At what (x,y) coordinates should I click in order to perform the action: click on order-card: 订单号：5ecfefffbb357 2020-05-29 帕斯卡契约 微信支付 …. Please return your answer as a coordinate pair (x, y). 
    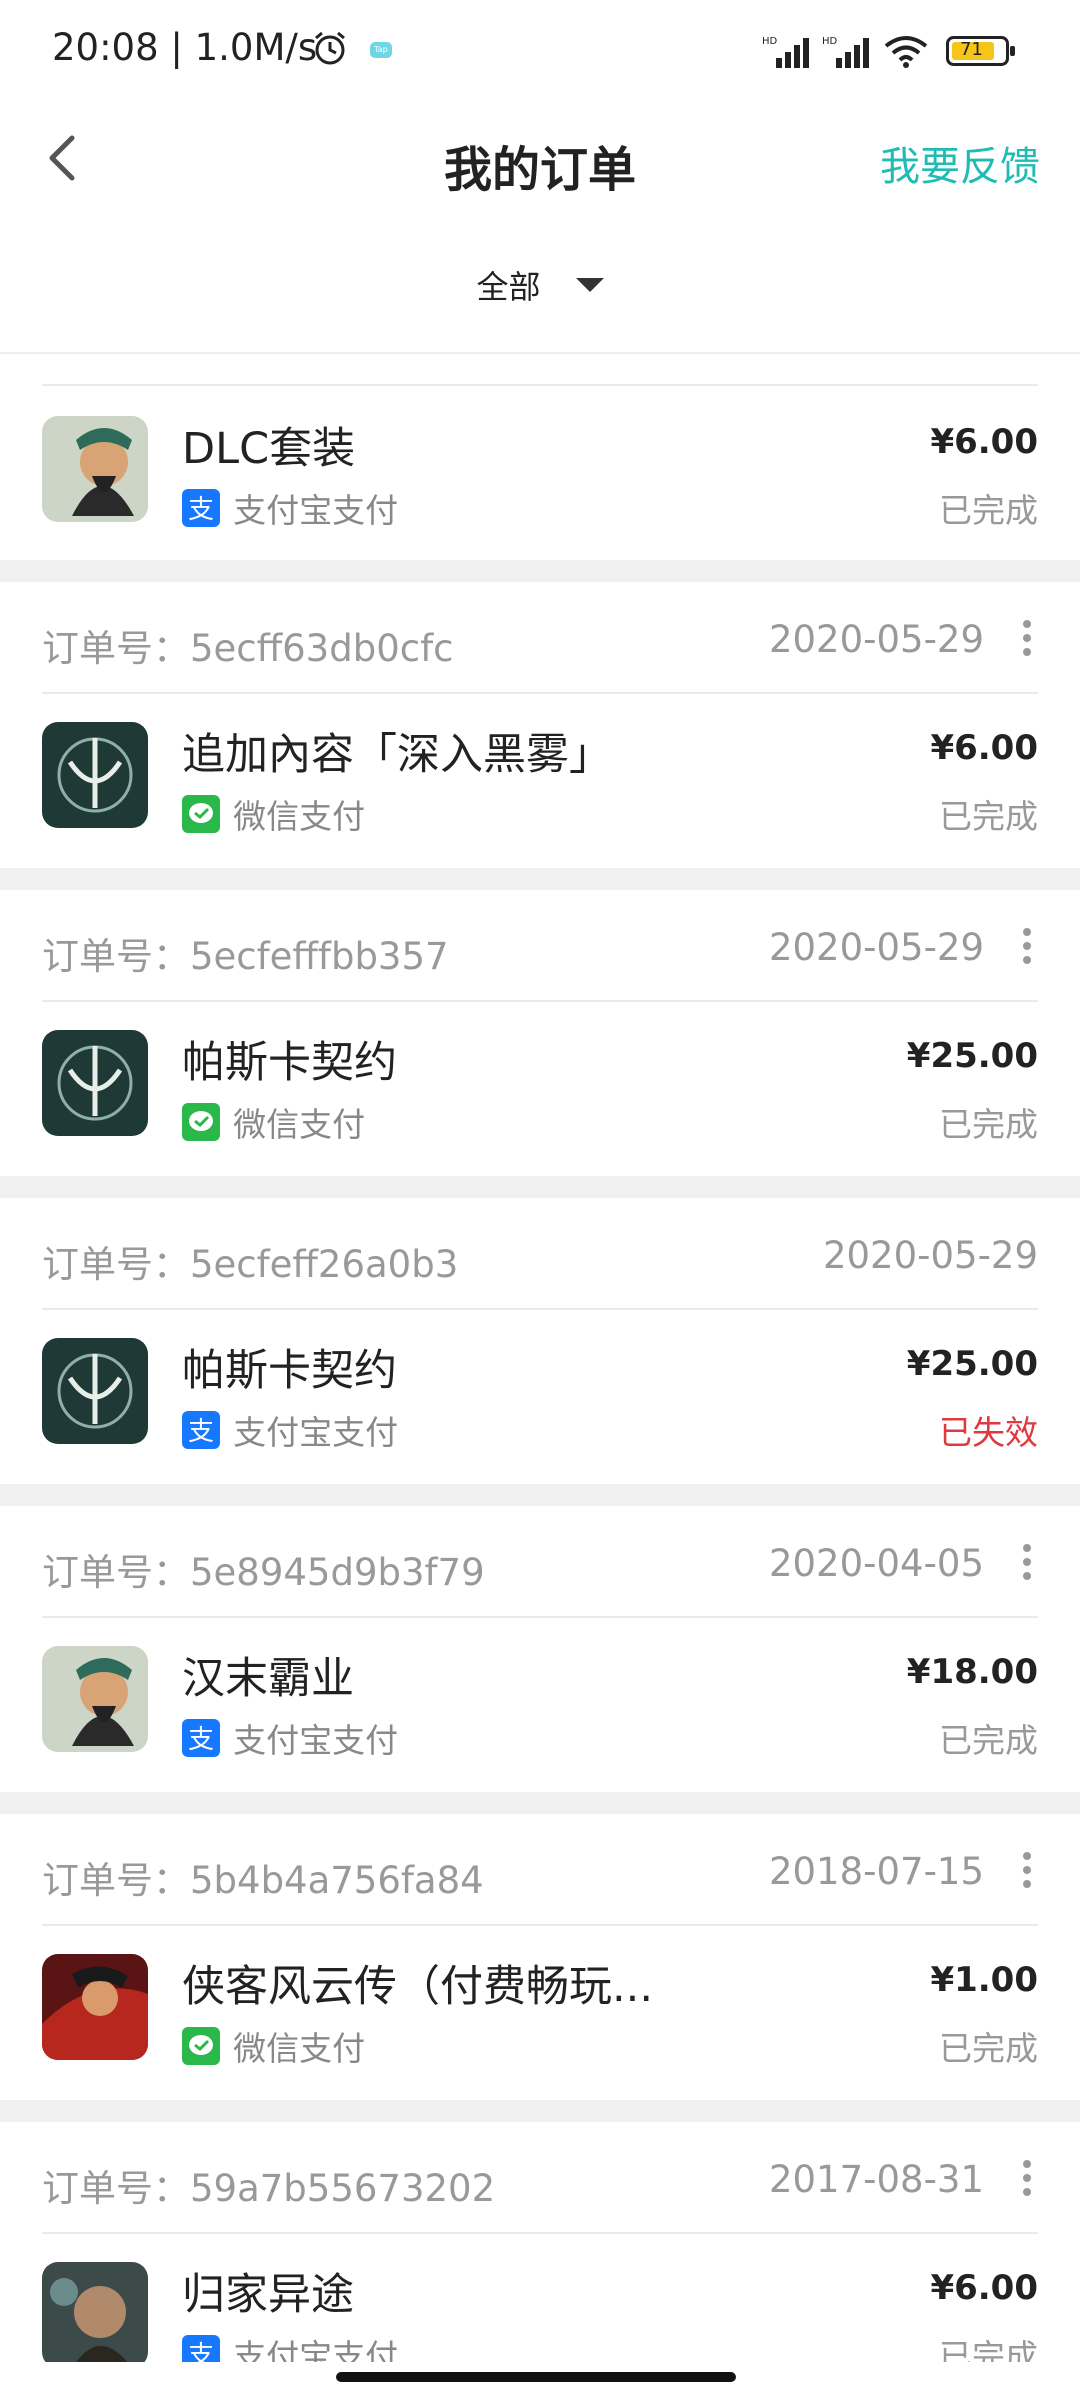
    Looking at the image, I should click on (540, 1033).